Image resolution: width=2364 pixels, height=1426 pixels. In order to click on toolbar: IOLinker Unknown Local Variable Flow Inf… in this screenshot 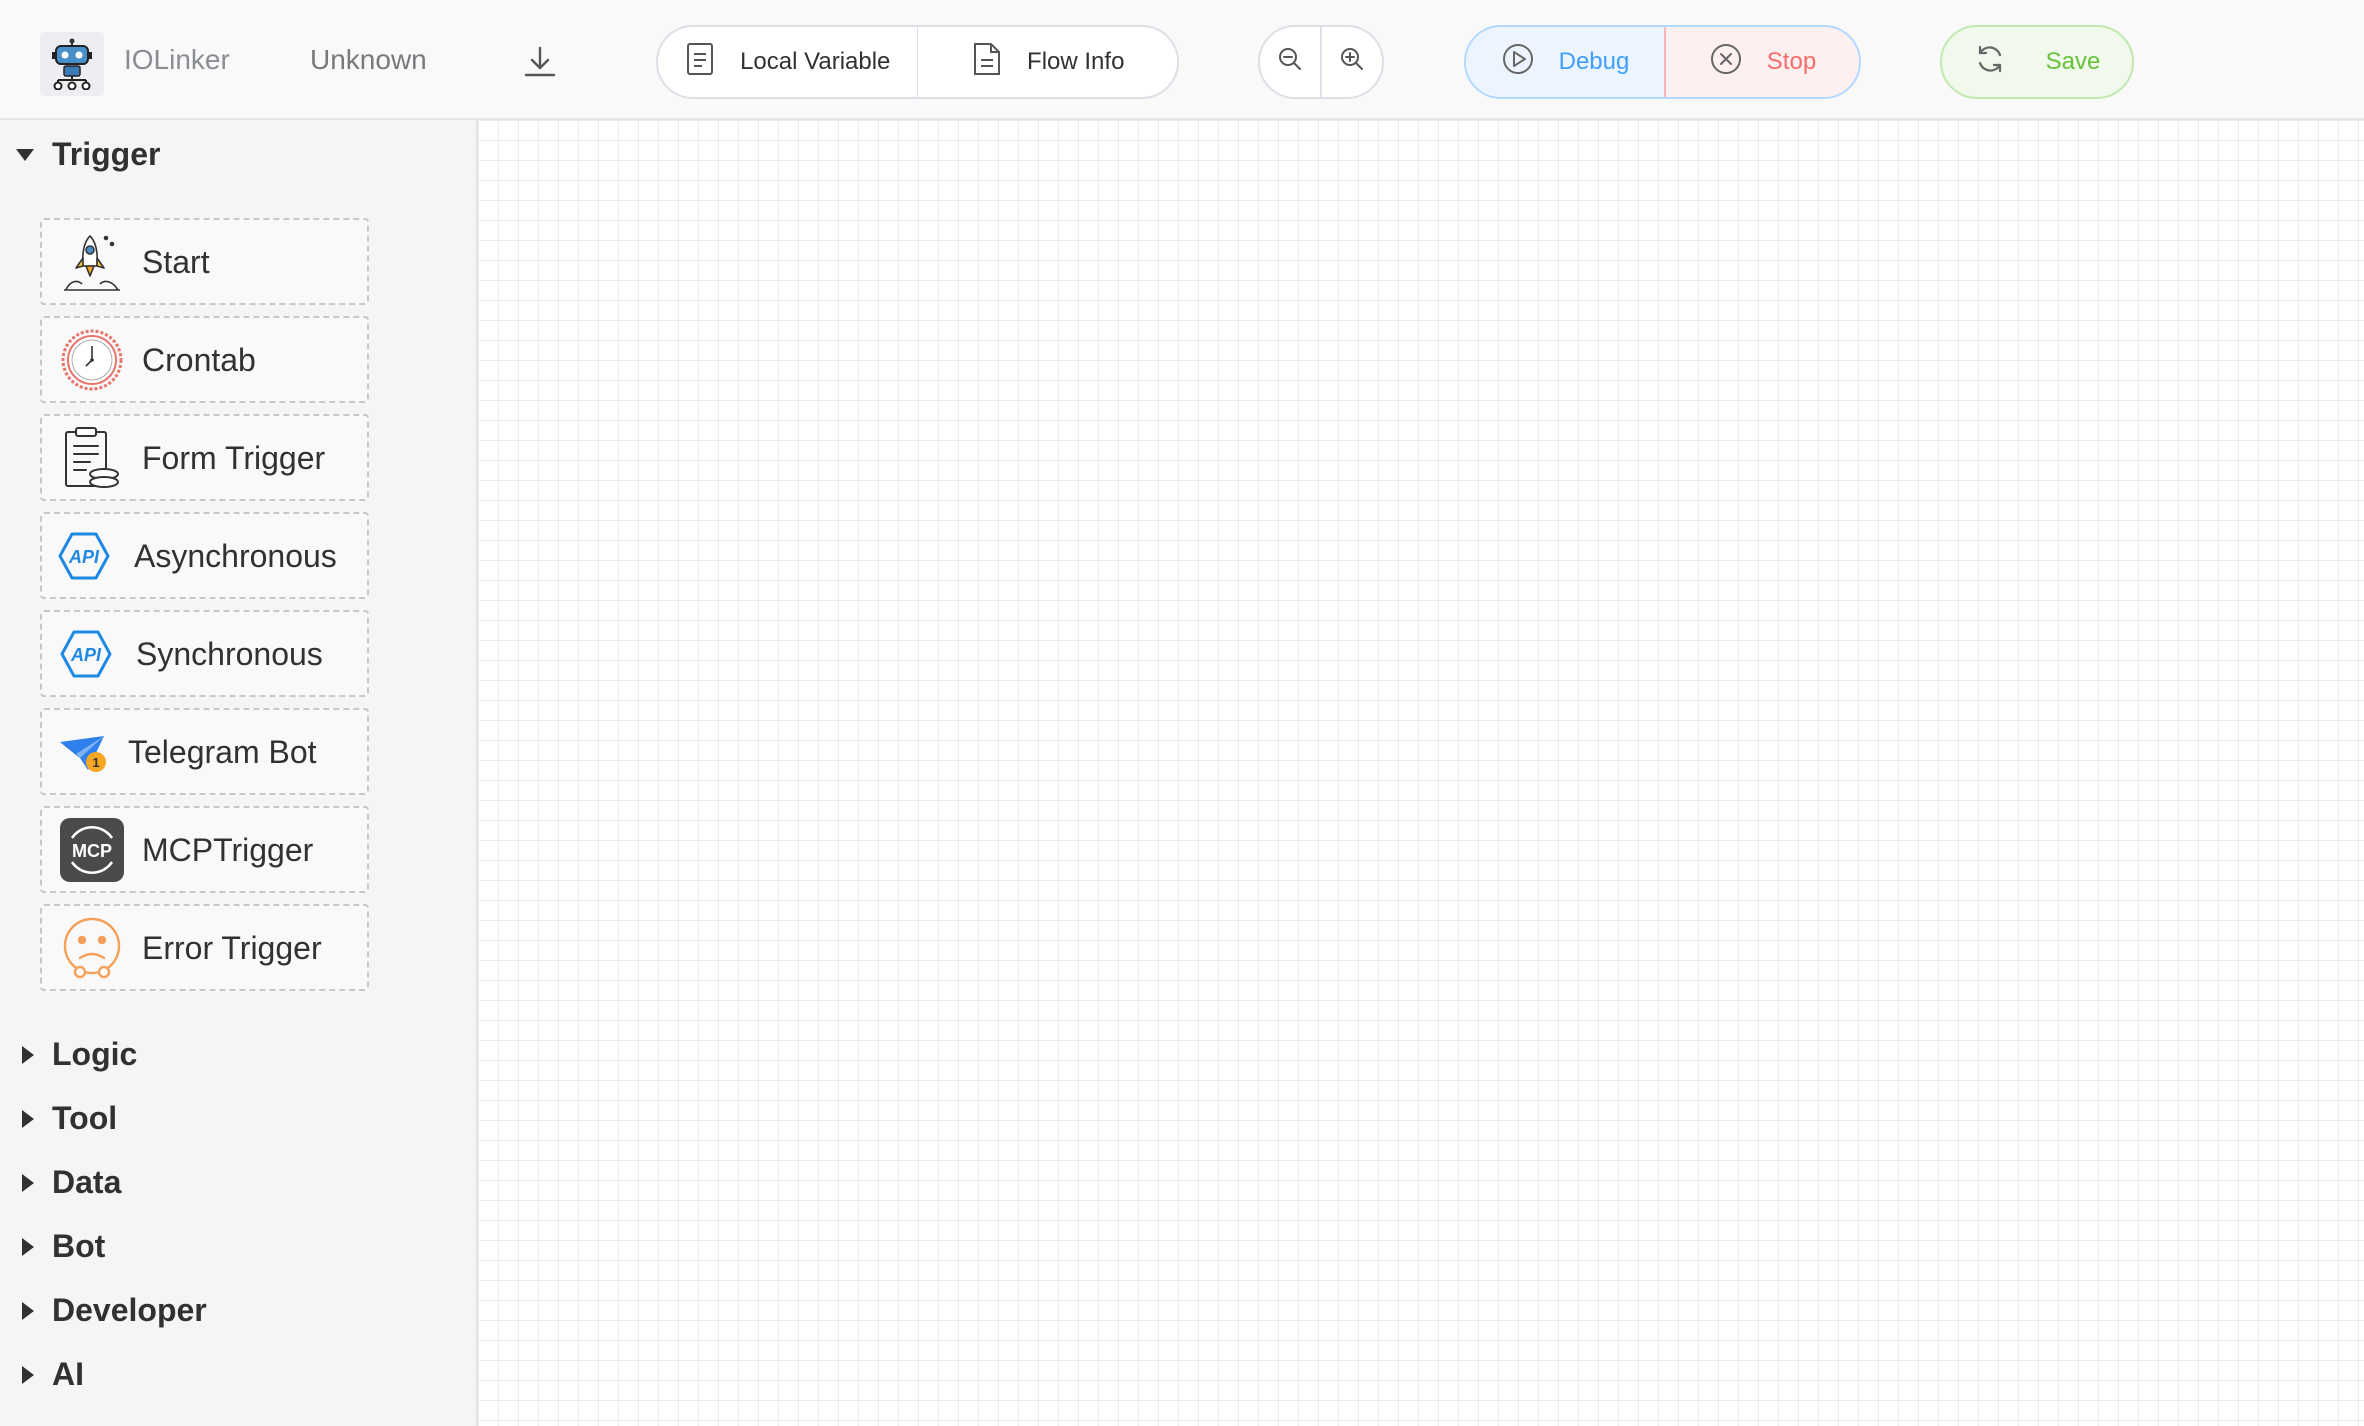, I will do `click(1182, 60)`.